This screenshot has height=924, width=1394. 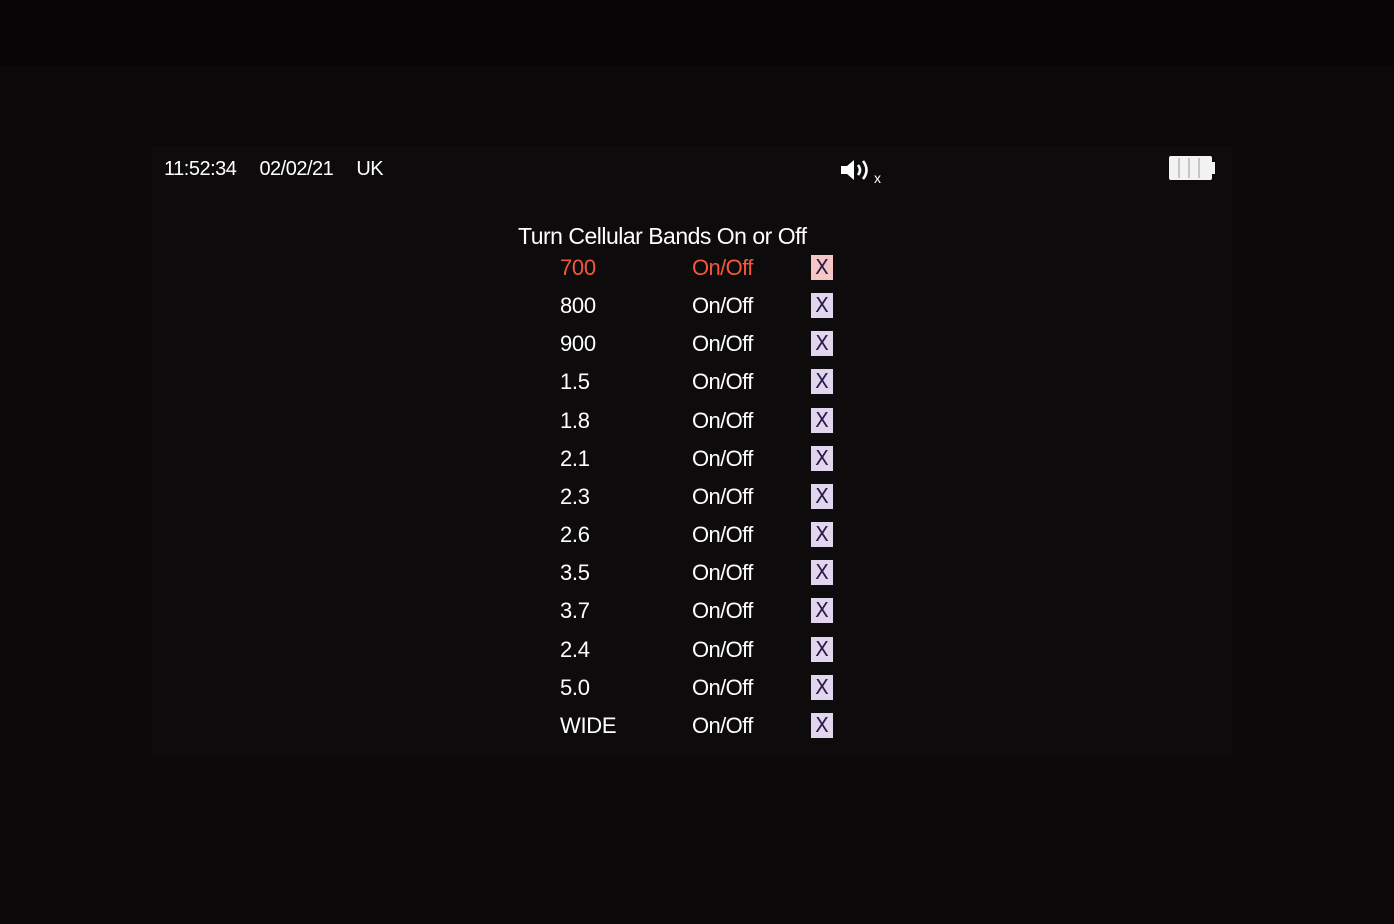 I want to click on band-label: 3.5, so click(x=575, y=573).